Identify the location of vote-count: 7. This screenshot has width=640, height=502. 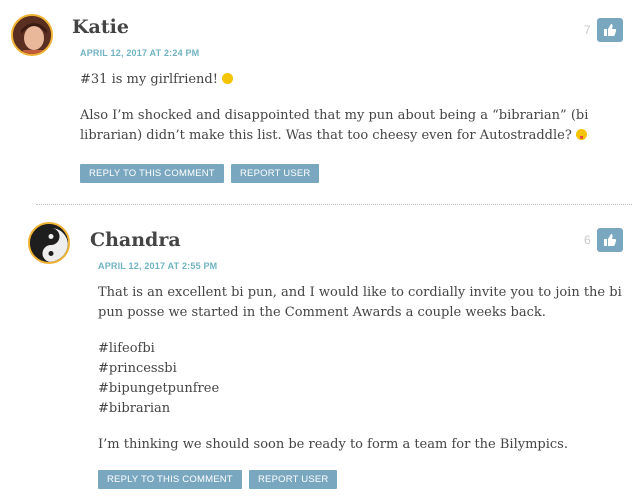
(587, 30).